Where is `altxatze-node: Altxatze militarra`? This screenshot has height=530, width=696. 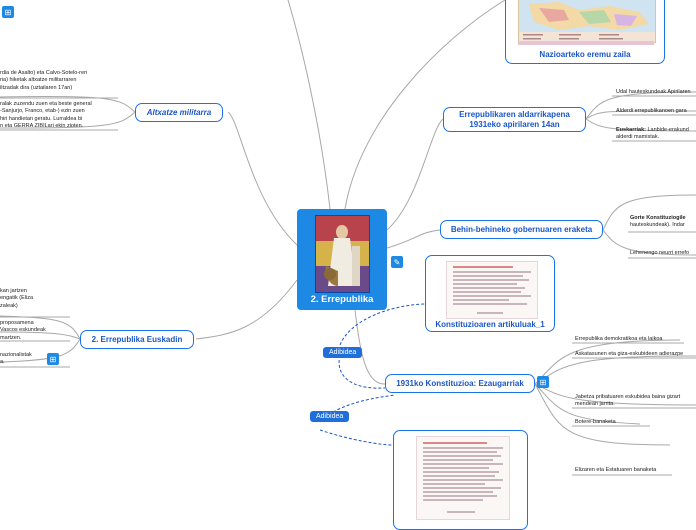 altxatze-node: Altxatze militarra is located at coordinates (179, 112).